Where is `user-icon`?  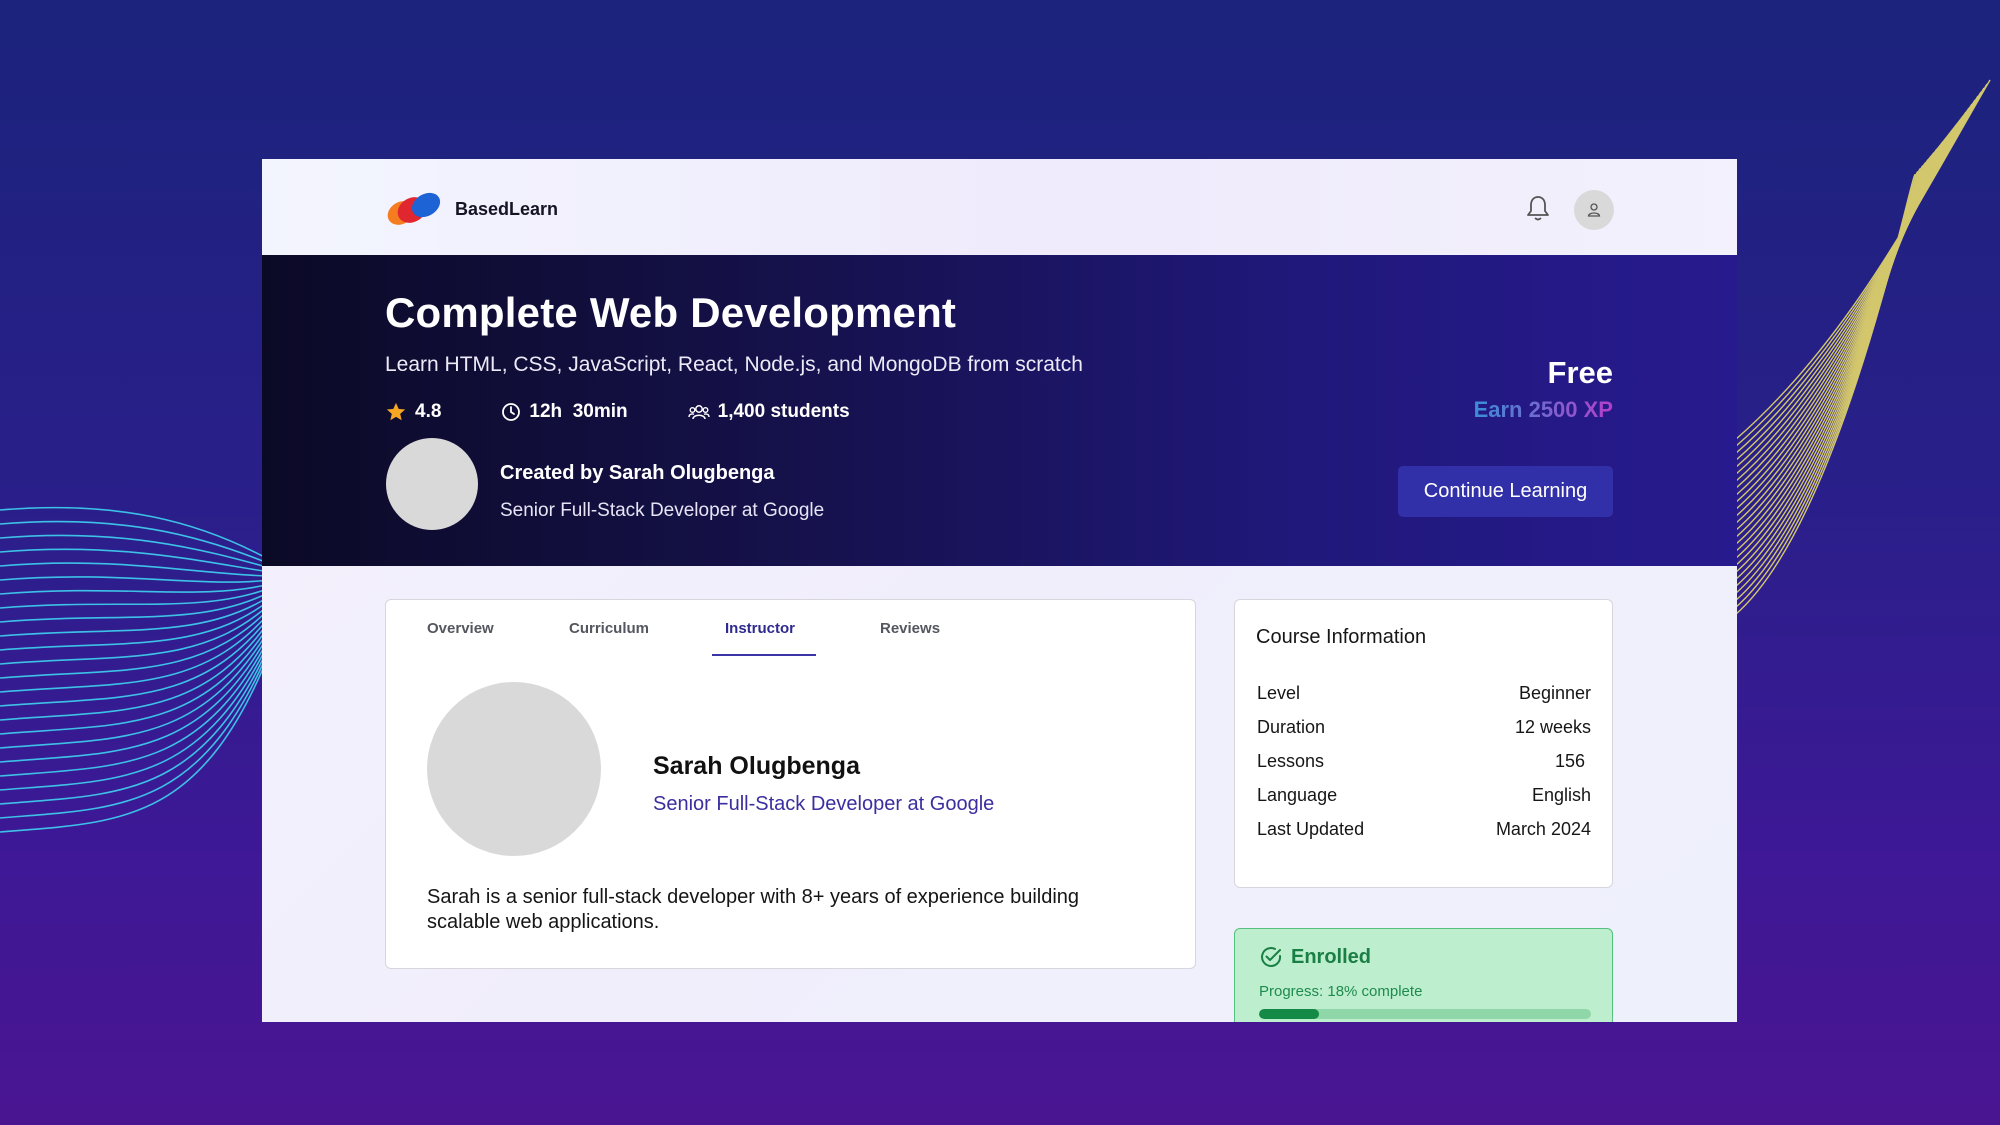 user-icon is located at coordinates (1594, 210).